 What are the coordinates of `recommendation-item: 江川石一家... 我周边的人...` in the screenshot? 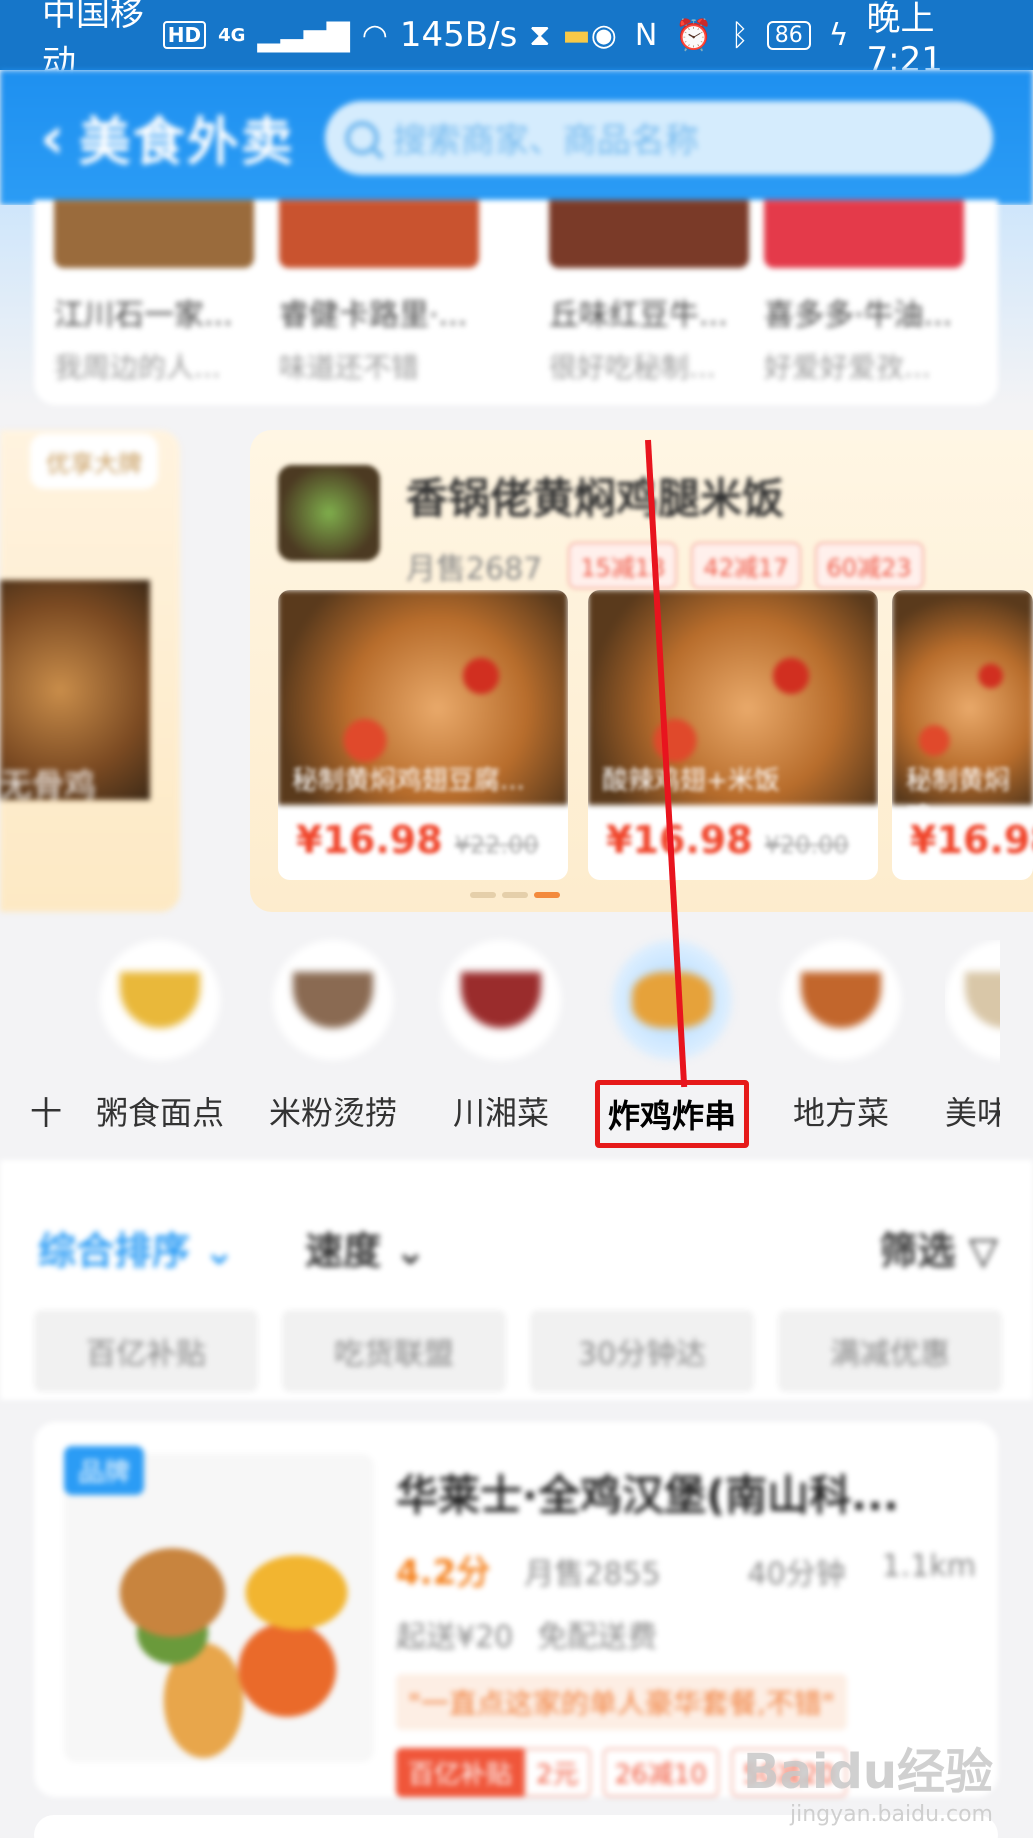 It's located at (154, 293).